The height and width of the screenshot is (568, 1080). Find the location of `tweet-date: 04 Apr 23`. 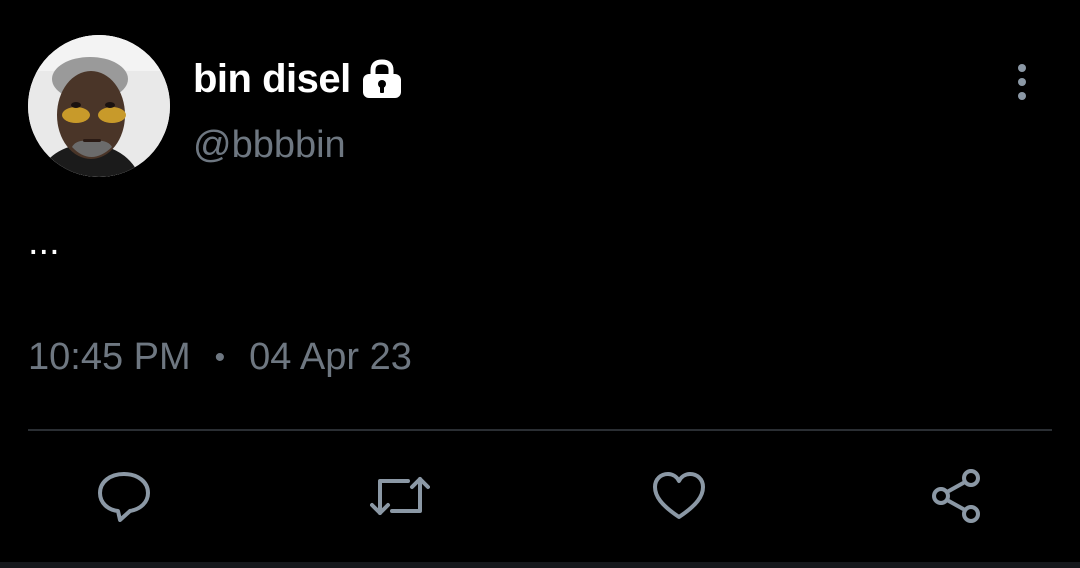

tweet-date: 04 Apr 23 is located at coordinates (330, 357).